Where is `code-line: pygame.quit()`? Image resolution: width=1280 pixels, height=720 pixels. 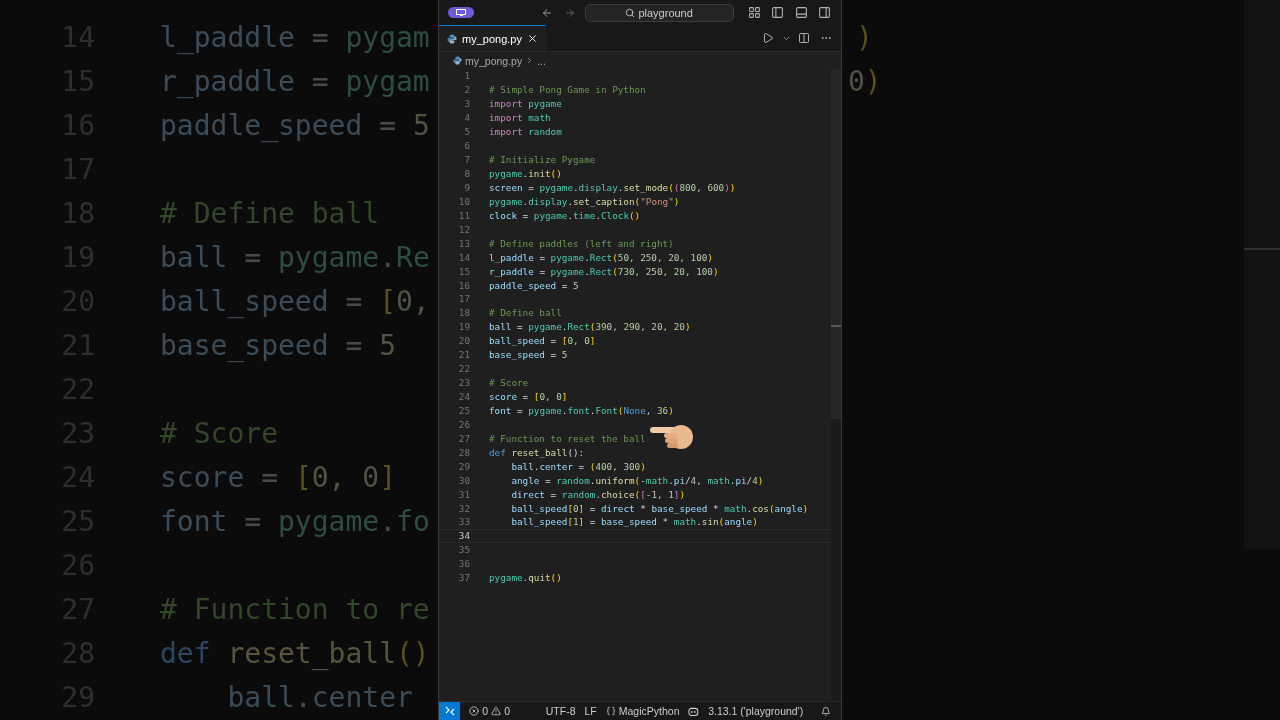 code-line: pygame.quit() is located at coordinates (525, 578).